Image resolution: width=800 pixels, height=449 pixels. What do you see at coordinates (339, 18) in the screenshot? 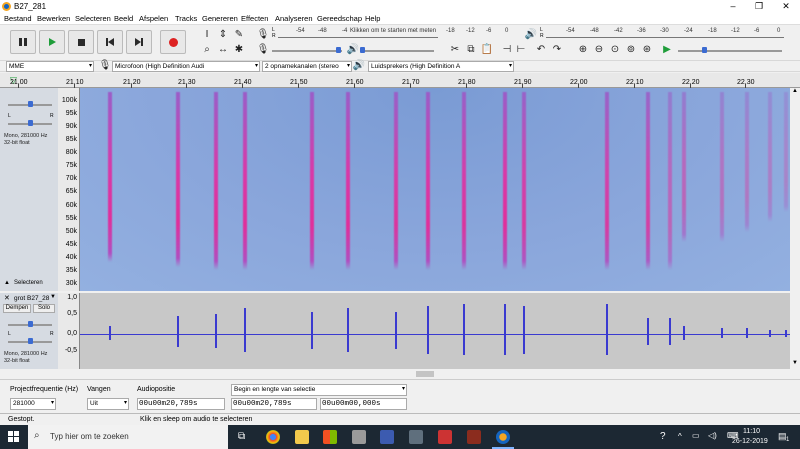
I see `menu-gereedschap: Gereedschap` at bounding box center [339, 18].